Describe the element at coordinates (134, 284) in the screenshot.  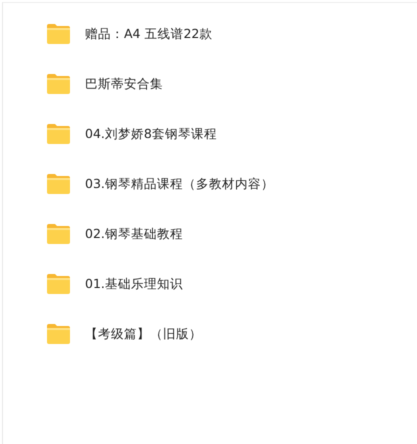
I see `folder-name: 01.基础乐理知识` at that location.